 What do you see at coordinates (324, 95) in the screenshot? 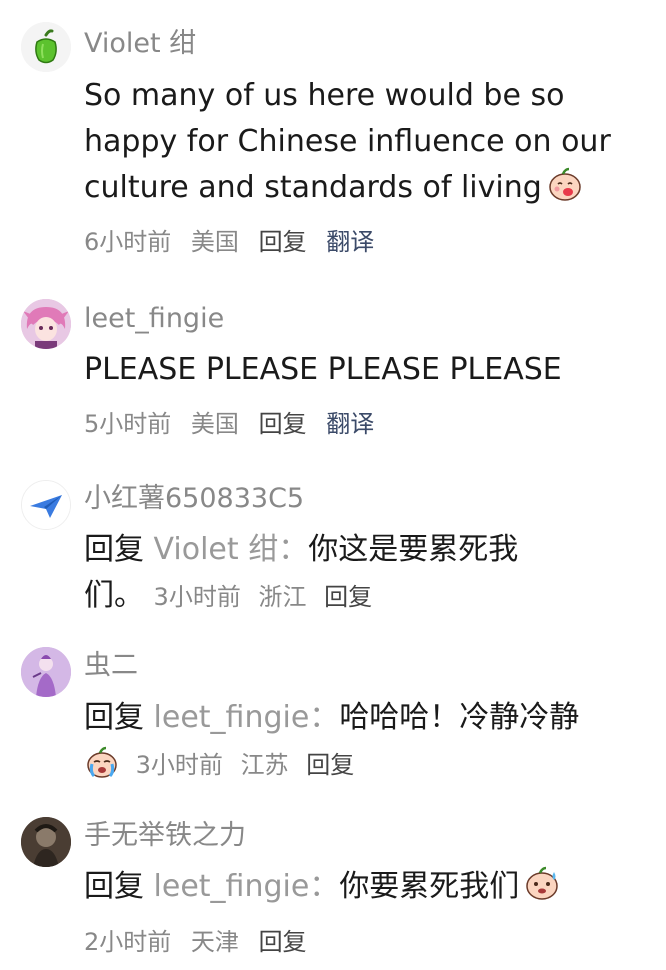
I see `comment-line: So many of us here would be so` at bounding box center [324, 95].